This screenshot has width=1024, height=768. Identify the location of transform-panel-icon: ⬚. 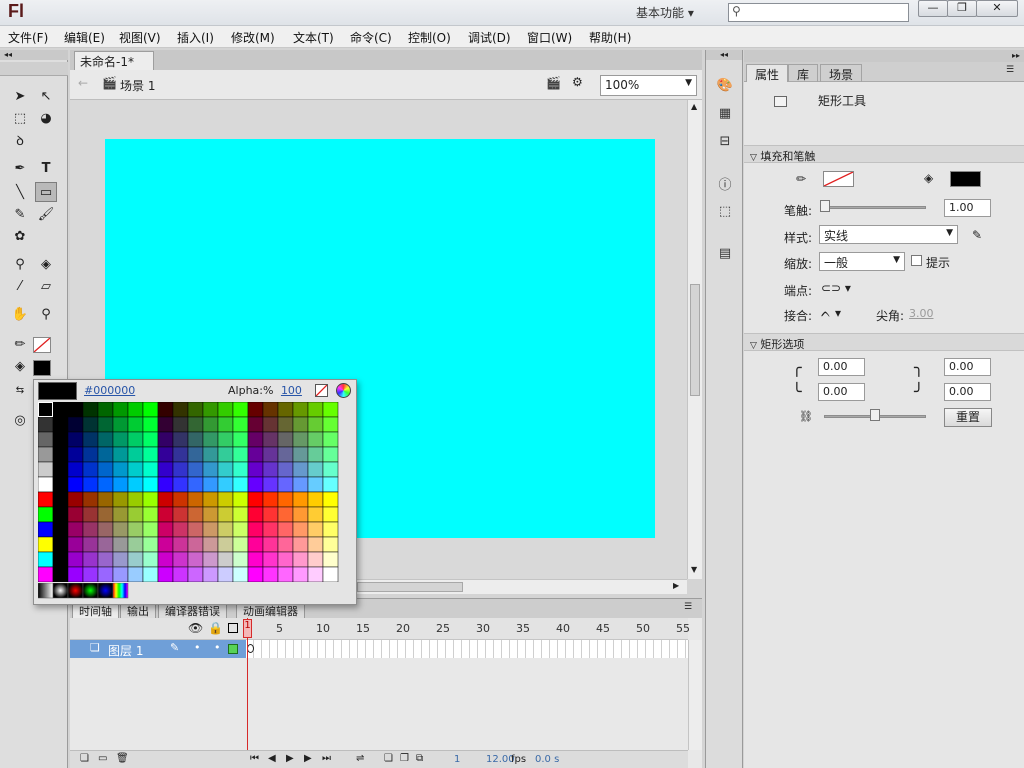
(725, 211).